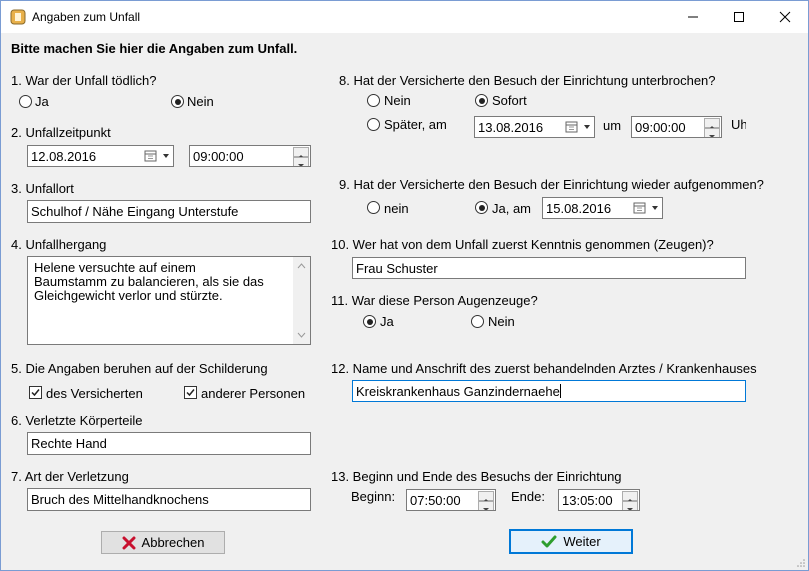 Image resolution: width=809 pixels, height=571 pixels. Describe the element at coordinates (94, 393) in the screenshot. I see `q5-versicherten-label: des Versicherten` at that location.